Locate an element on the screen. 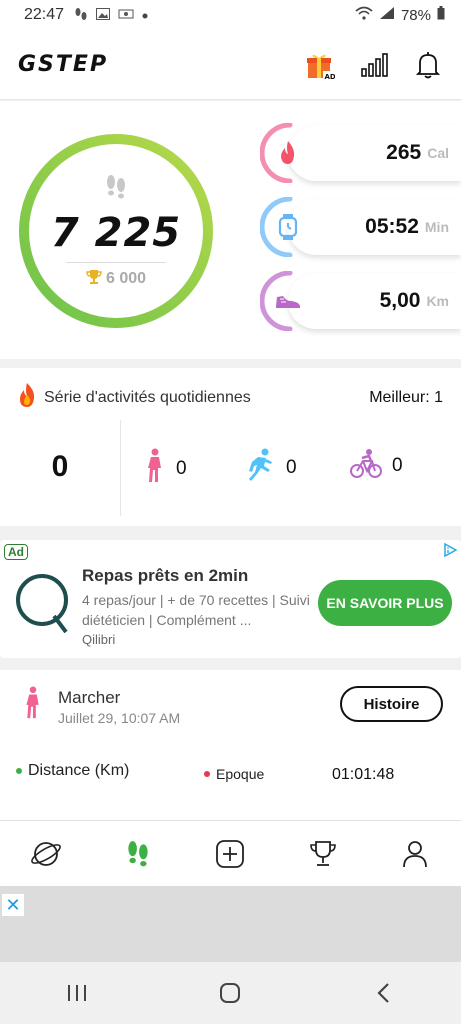  streak-run: 0 is located at coordinates (271, 468).